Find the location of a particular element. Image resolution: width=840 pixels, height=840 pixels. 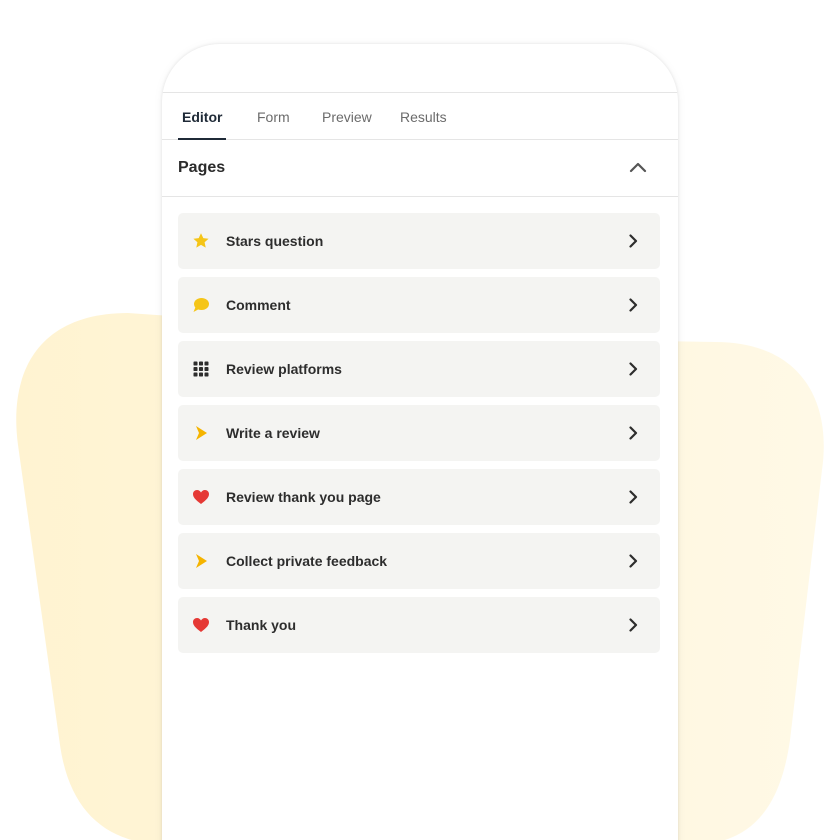

page-item-label: Write a review is located at coordinates (273, 433).